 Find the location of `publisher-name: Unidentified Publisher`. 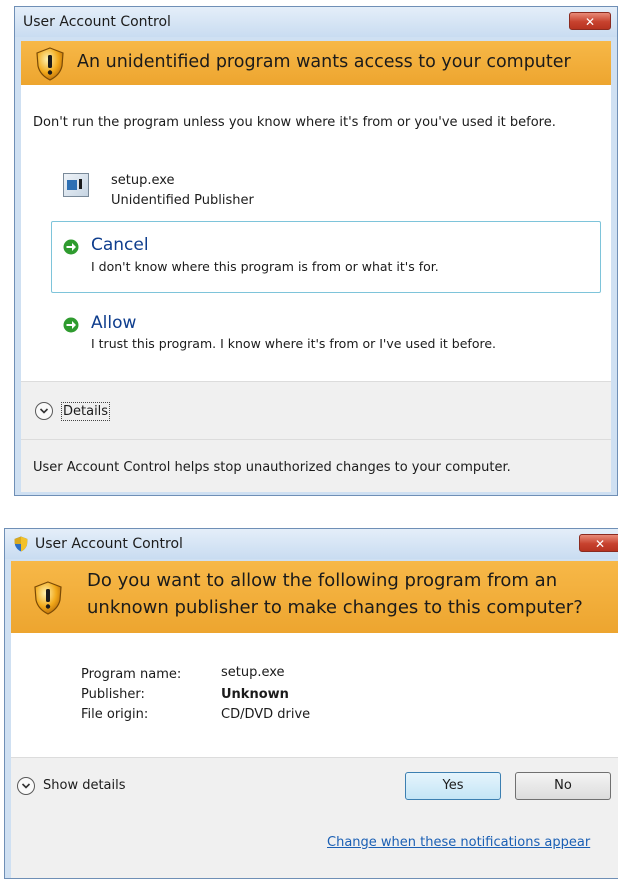

publisher-name: Unidentified Publisher is located at coordinates (182, 200).